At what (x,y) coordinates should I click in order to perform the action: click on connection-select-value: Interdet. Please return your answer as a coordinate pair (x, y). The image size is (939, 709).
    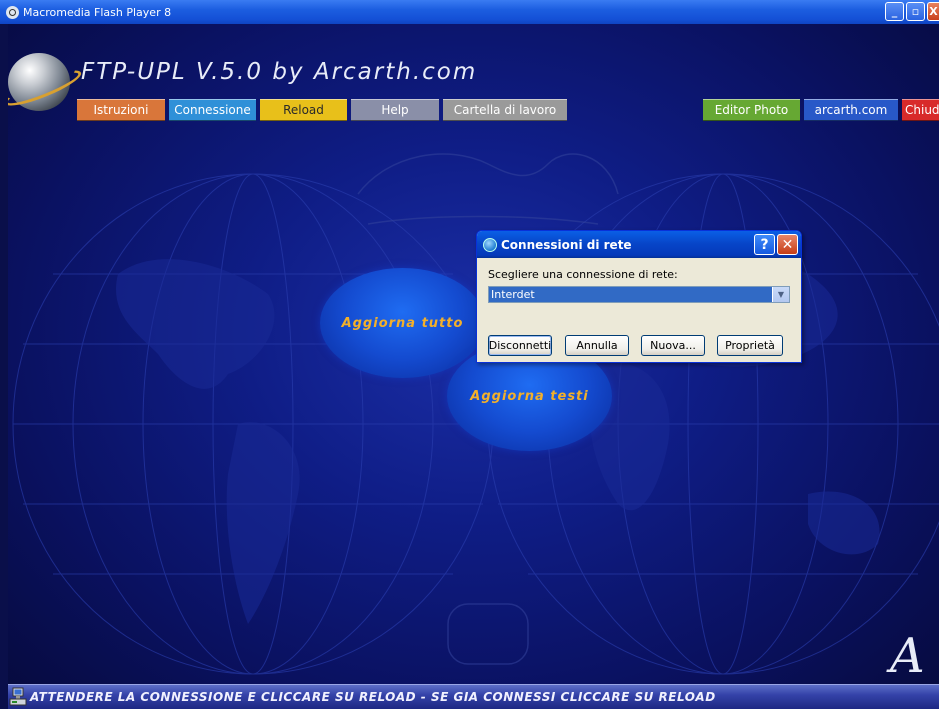
    Looking at the image, I should click on (513, 294).